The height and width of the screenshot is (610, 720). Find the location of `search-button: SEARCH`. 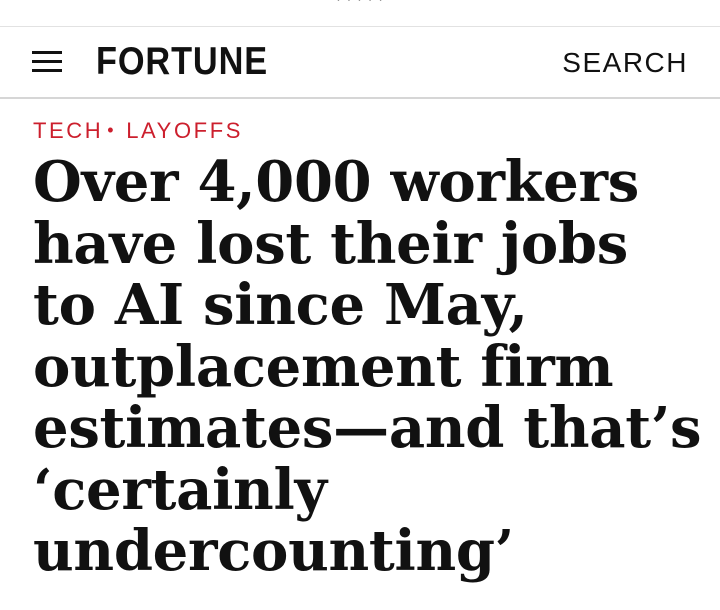

search-button: SEARCH is located at coordinates (625, 63).